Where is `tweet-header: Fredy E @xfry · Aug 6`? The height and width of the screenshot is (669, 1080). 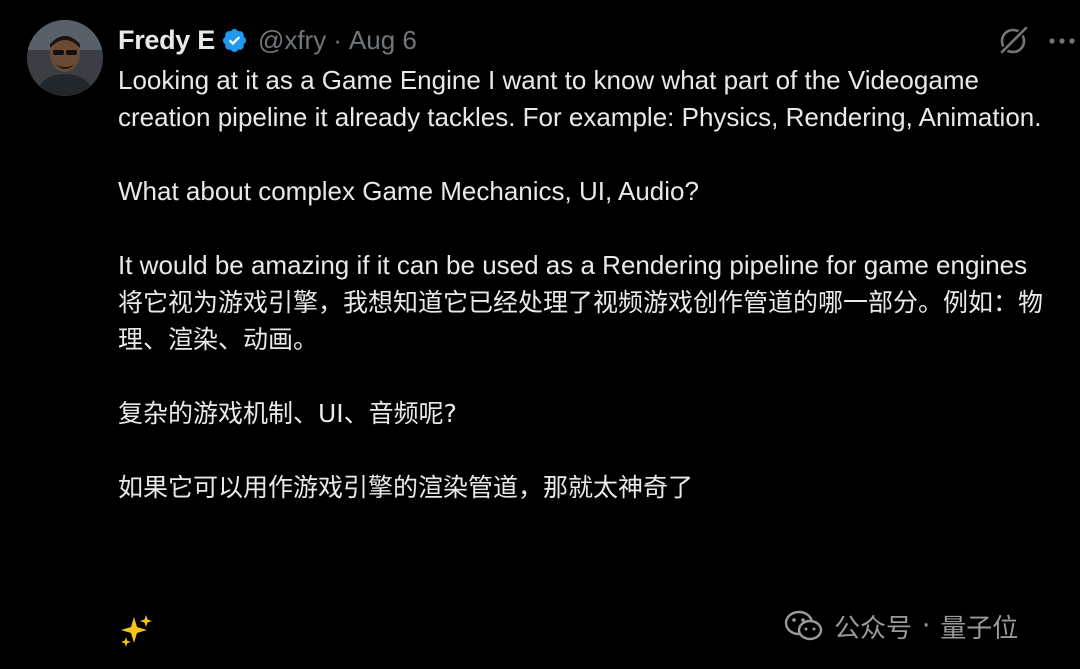 tweet-header: Fredy E @xfry · Aug 6 is located at coordinates (267, 40).